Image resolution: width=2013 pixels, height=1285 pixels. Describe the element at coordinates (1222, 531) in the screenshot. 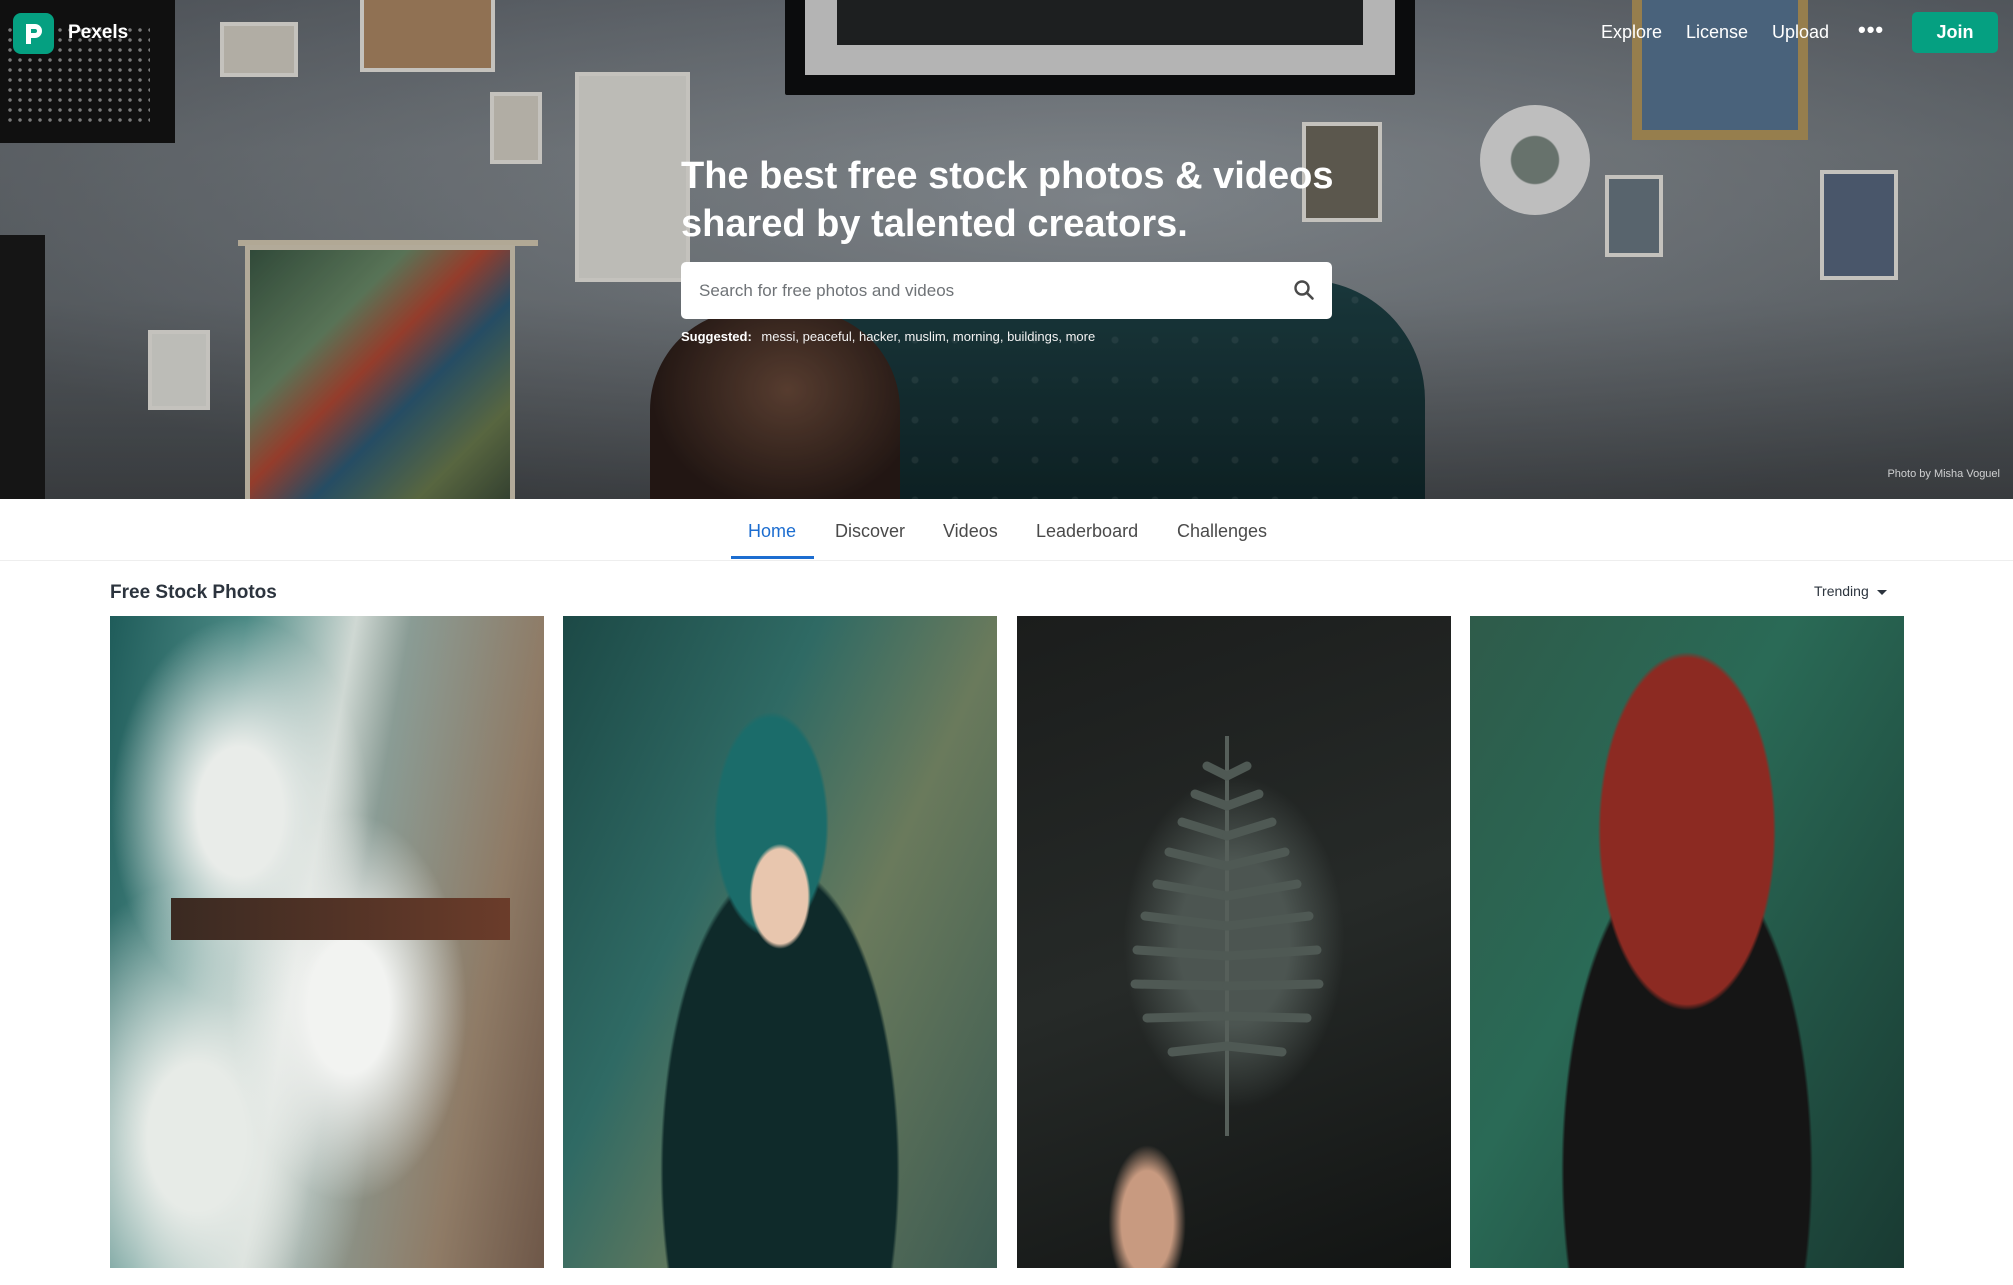

I see `tab-challenges: Challenges` at that location.